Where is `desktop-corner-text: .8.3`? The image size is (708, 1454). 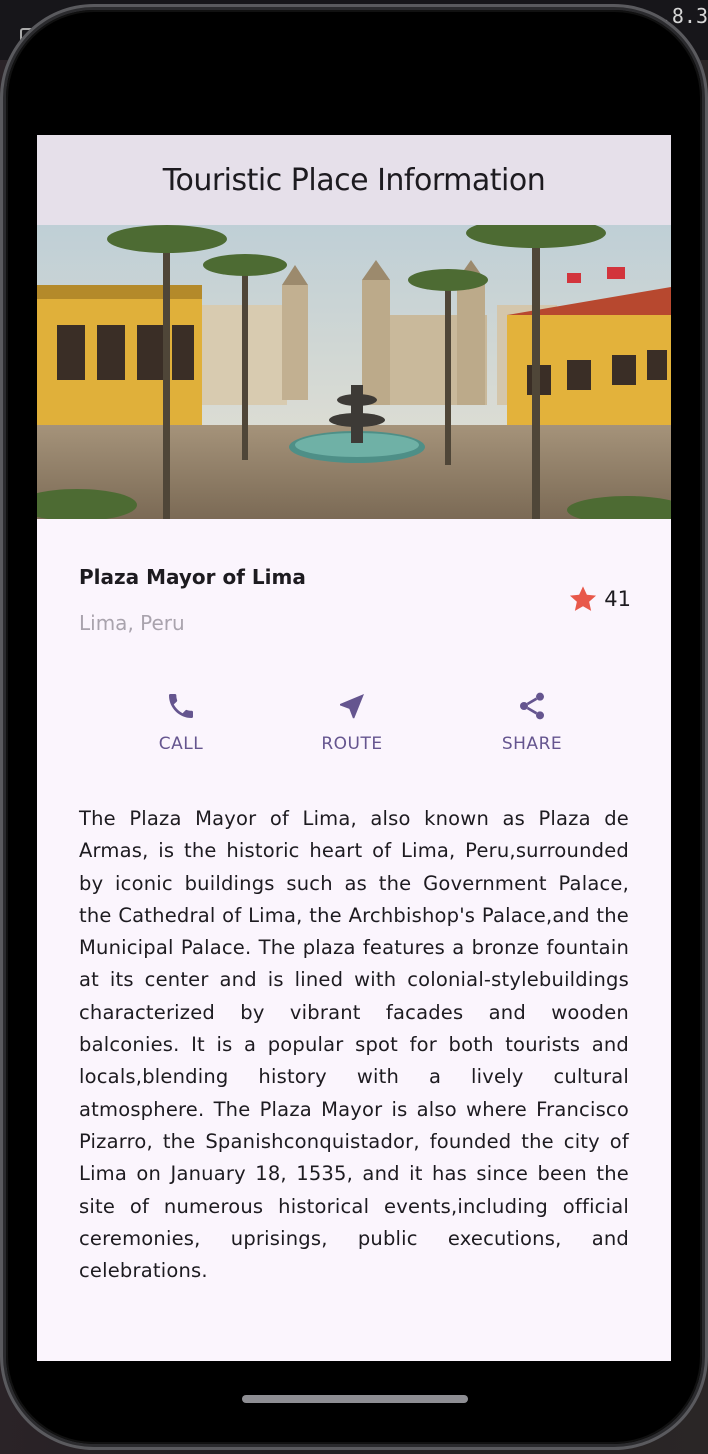
desktop-corner-text: .8.3 is located at coordinates (683, 16).